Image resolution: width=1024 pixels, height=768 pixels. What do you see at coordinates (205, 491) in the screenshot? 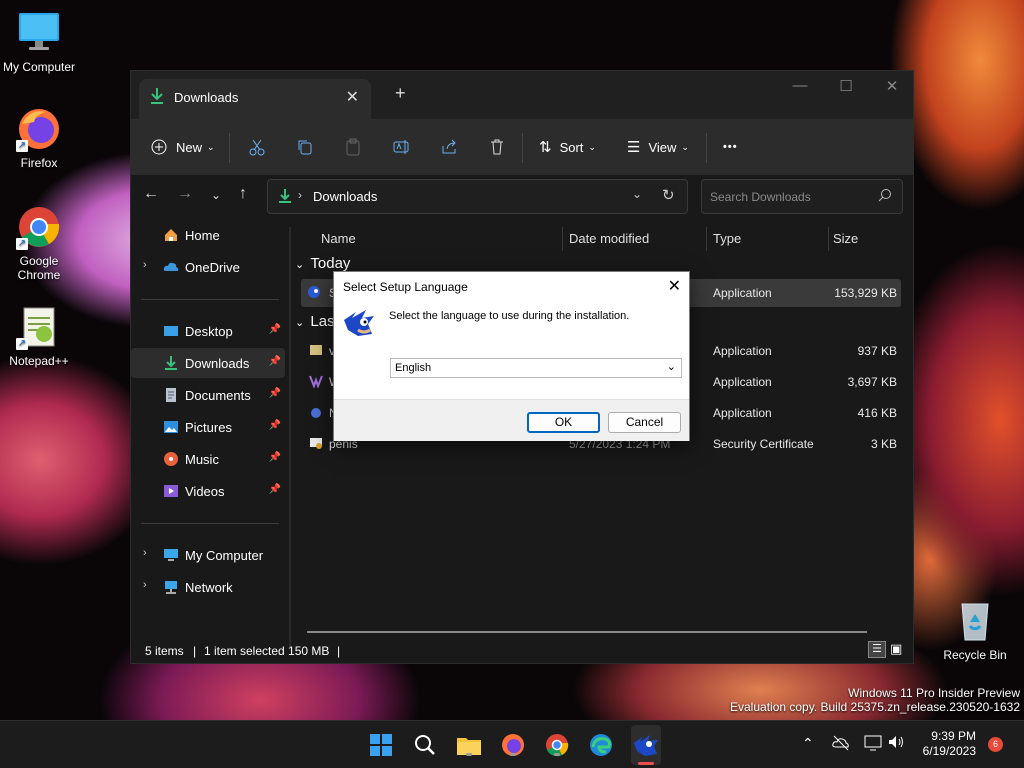
I see `sidebar-item-label: Videos` at bounding box center [205, 491].